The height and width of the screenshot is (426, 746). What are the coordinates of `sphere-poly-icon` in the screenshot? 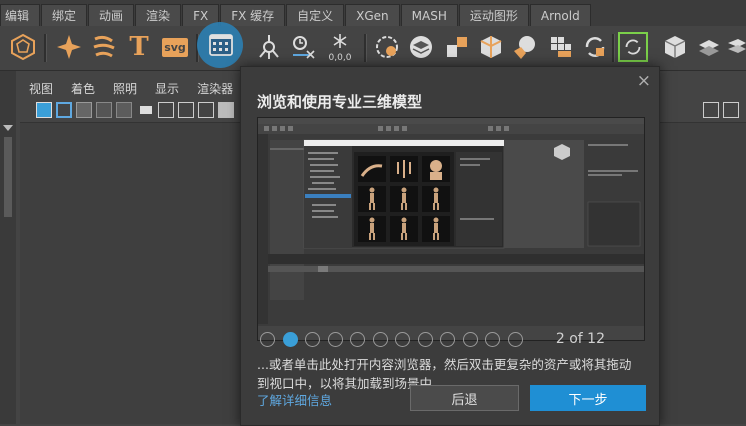 It's located at (23, 47).